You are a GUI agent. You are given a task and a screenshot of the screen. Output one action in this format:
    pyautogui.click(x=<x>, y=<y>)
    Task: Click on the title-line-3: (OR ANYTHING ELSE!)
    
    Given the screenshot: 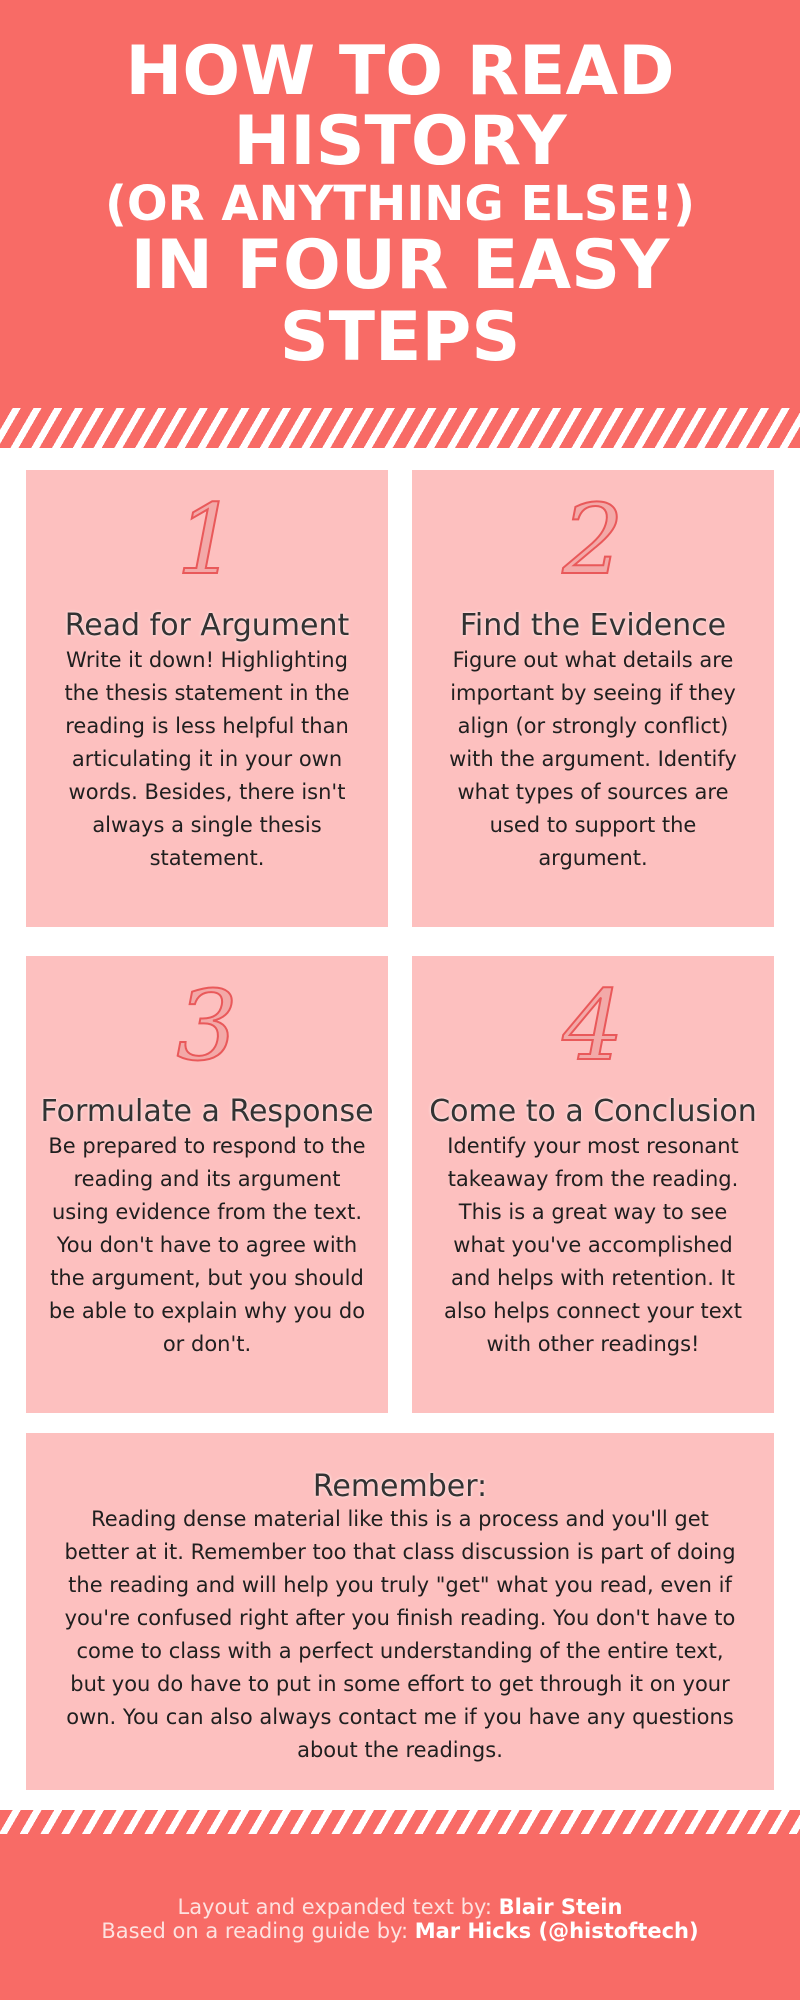 What is the action you would take?
    pyautogui.click(x=400, y=204)
    